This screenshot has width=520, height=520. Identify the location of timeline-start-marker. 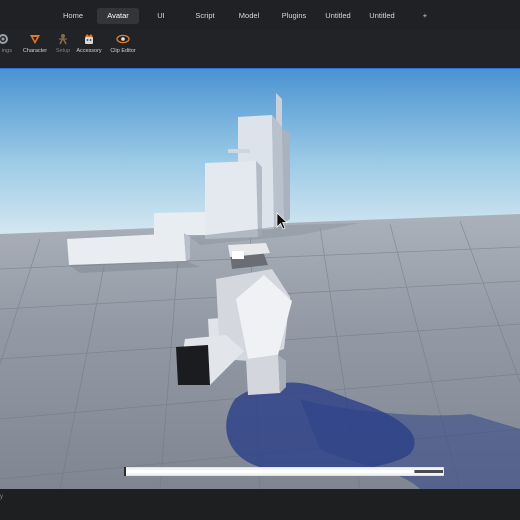
(125, 471).